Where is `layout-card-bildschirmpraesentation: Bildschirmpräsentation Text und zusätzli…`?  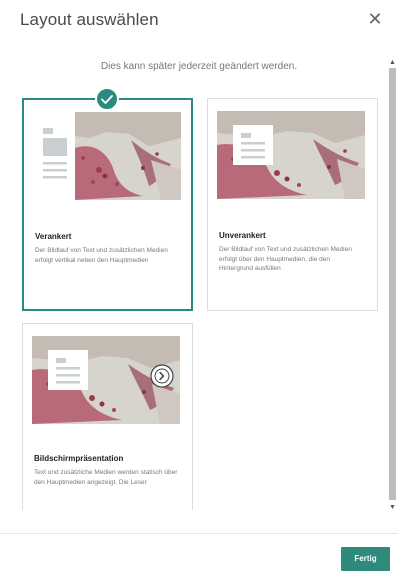
layout-card-bildschirmpraesentation: Bildschirmpräsentation Text und zusätzli… is located at coordinates (107, 416).